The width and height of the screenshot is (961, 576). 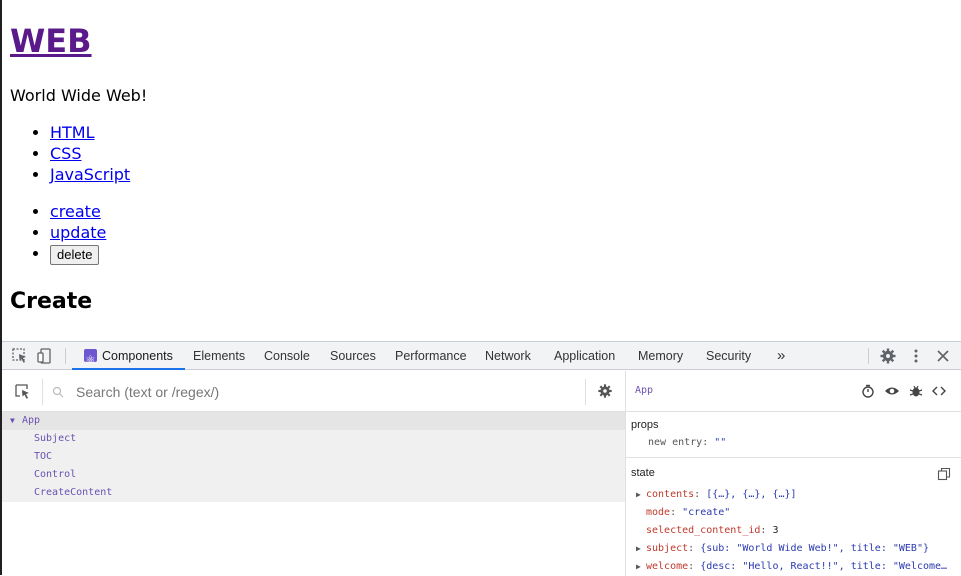 I want to click on props-section-title: props, so click(x=645, y=425).